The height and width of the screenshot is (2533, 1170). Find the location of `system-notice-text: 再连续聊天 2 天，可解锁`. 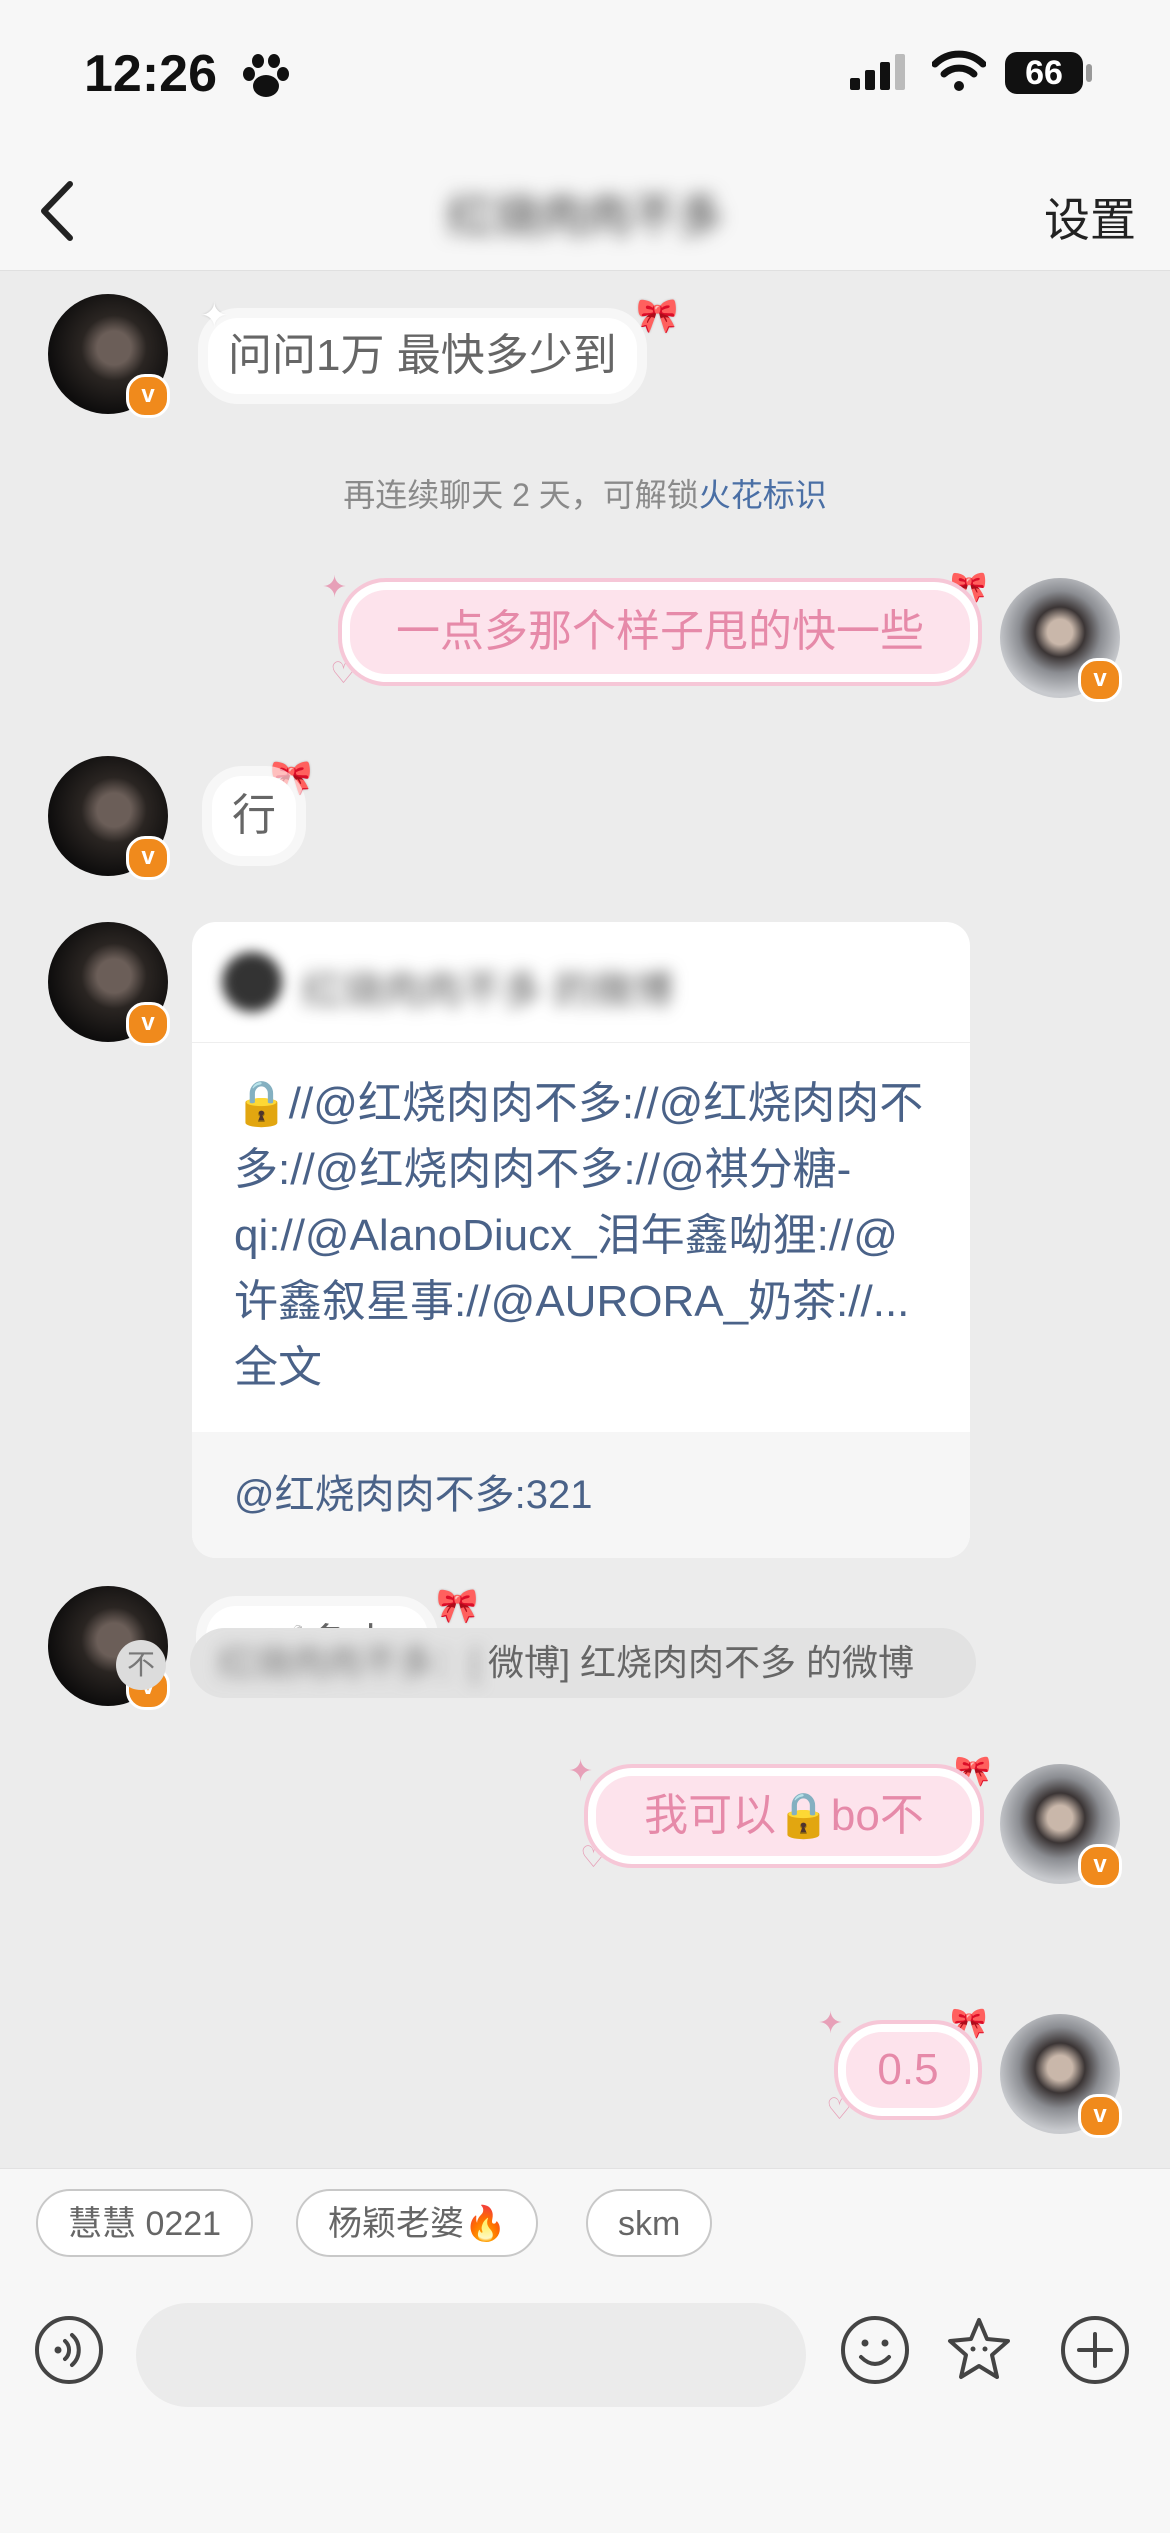

system-notice-text: 再连续聊天 2 天，可解锁 is located at coordinates (521, 495).